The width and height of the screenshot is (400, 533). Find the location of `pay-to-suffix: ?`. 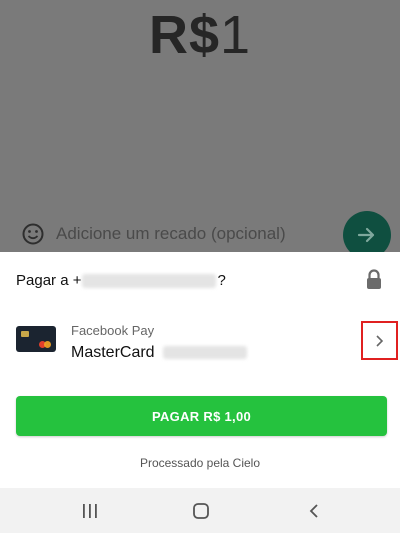

pay-to-suffix: ? is located at coordinates (221, 280).